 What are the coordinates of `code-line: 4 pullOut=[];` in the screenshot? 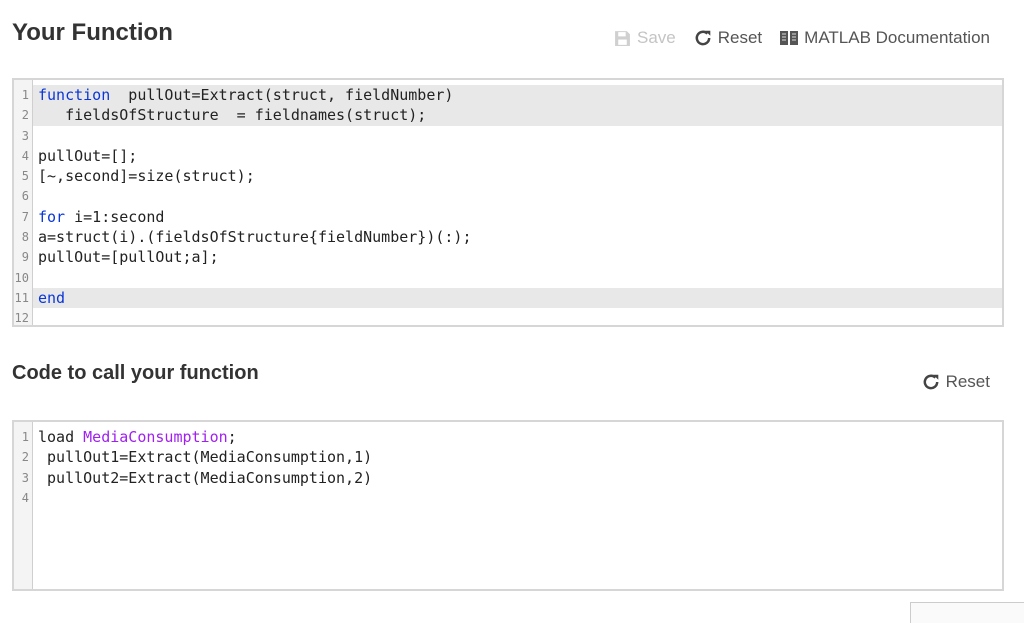 It's located at (508, 156).